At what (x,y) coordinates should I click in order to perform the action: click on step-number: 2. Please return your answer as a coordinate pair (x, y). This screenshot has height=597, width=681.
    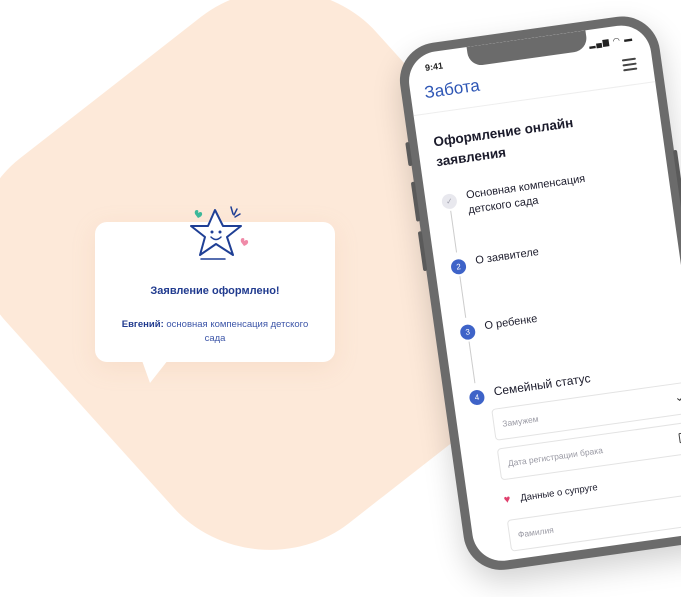
    Looking at the image, I should click on (459, 267).